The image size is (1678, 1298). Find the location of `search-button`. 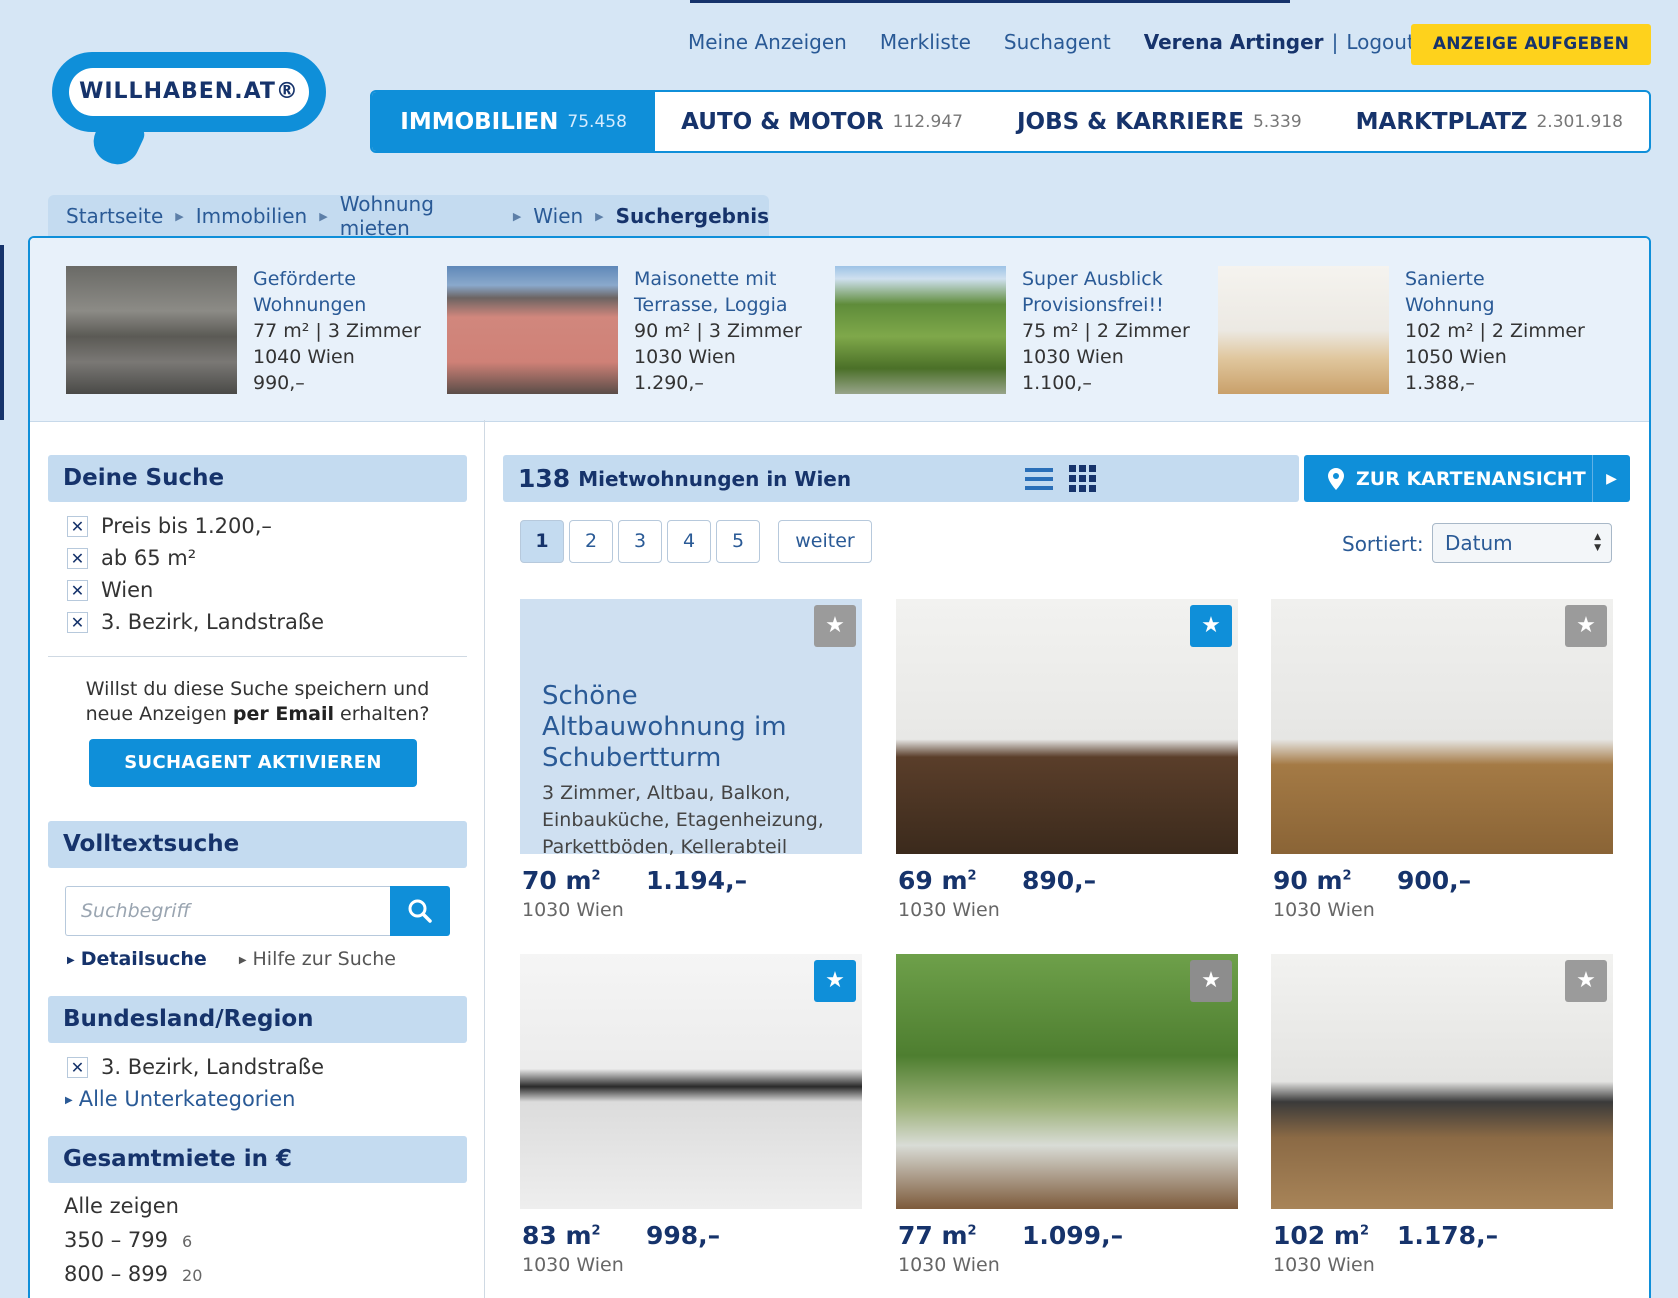

search-button is located at coordinates (420, 911).